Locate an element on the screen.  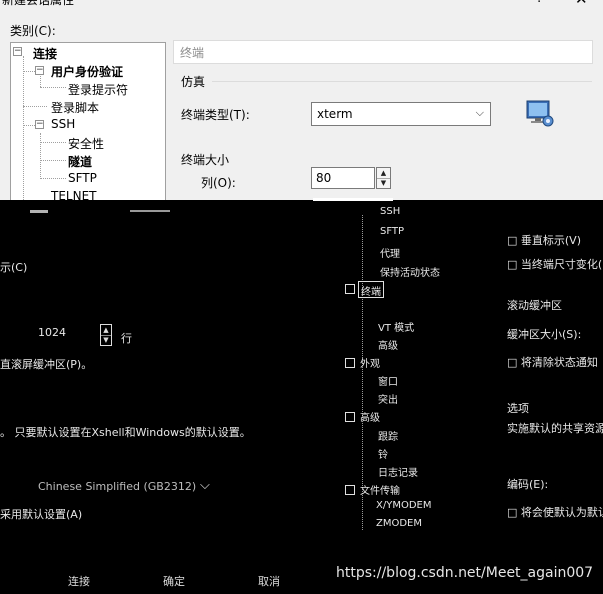
rows-unit-label: 行 is located at coordinates (126, 338).